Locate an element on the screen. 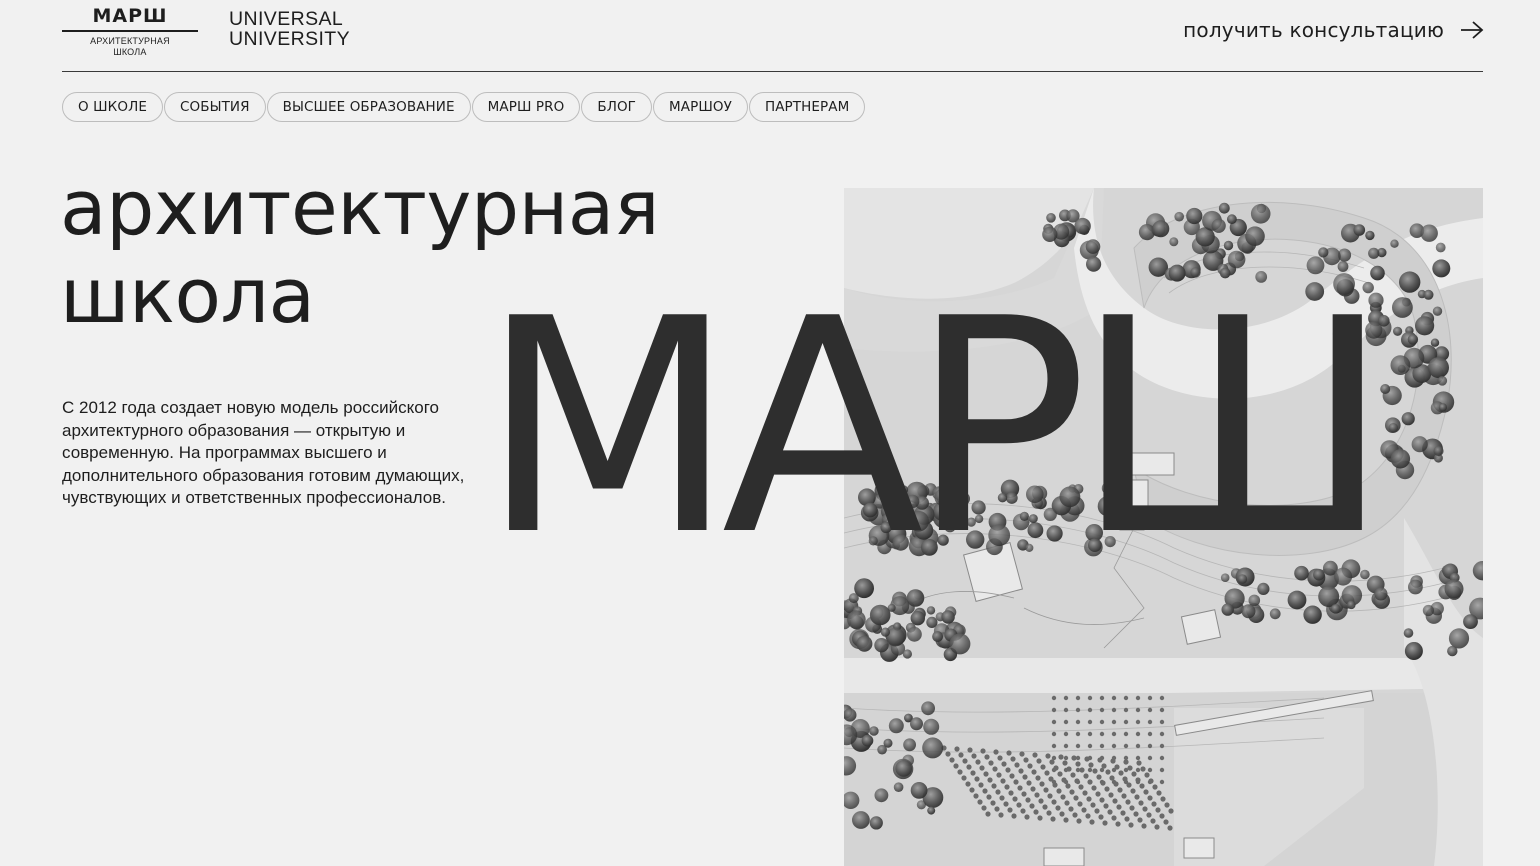  logo-subline-2: ШКОЛА is located at coordinates (130, 52).